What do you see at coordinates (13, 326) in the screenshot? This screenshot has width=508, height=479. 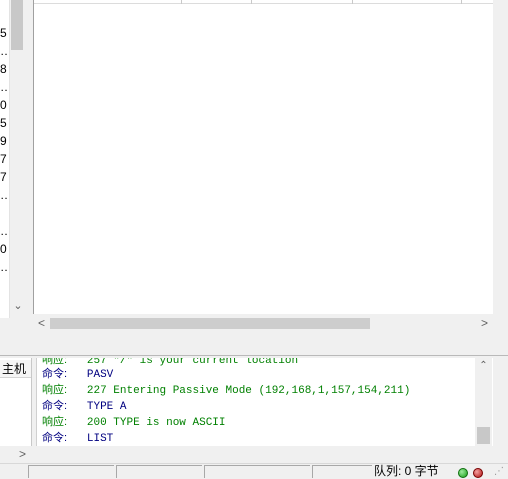 I see `left-horizontal-scroll-area` at bounding box center [13, 326].